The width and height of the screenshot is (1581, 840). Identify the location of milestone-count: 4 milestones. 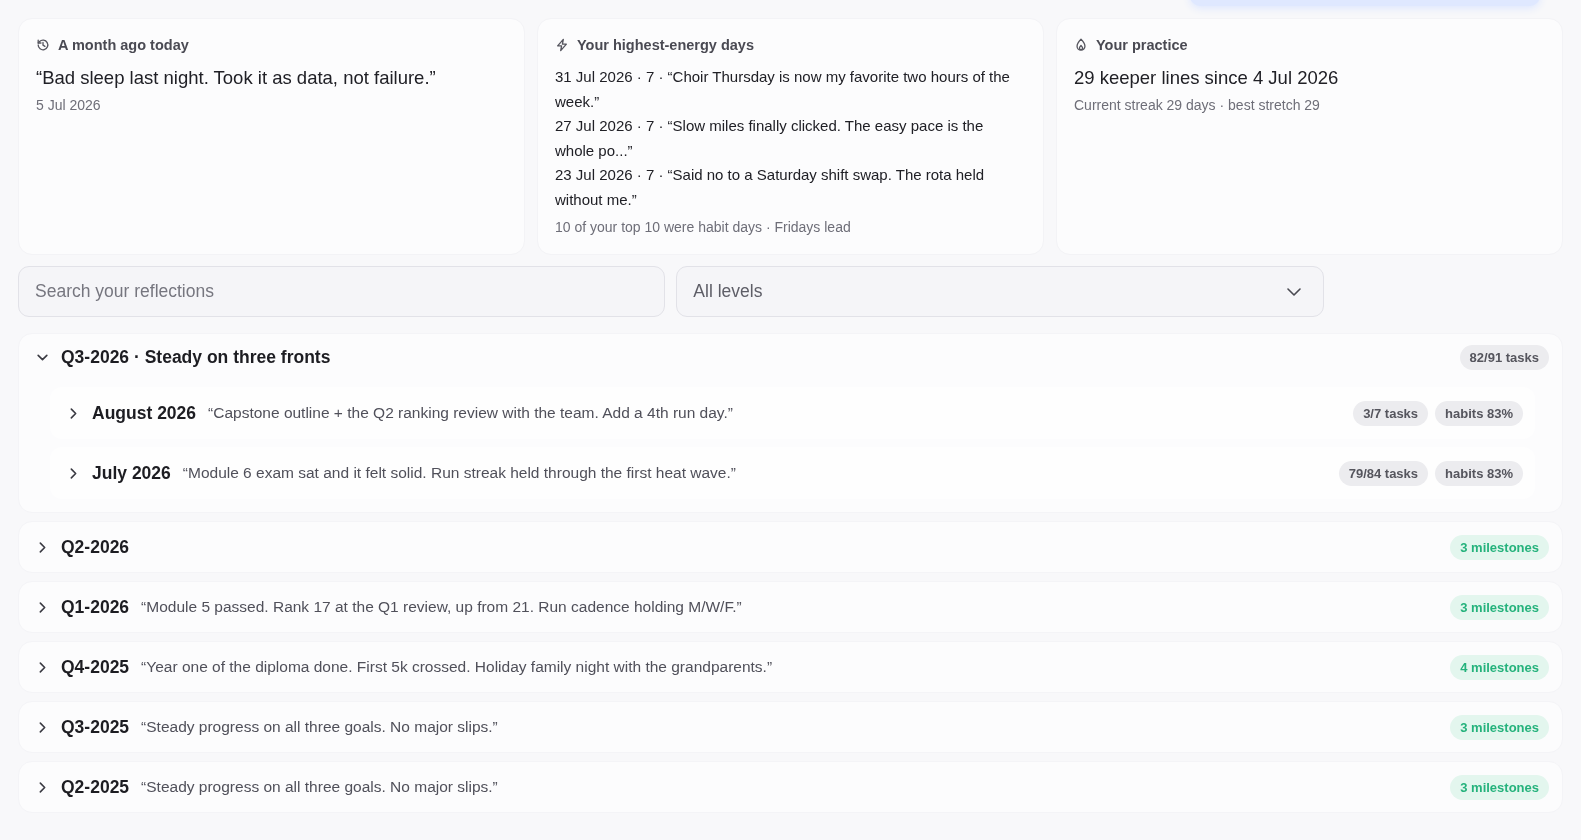
(1499, 667).